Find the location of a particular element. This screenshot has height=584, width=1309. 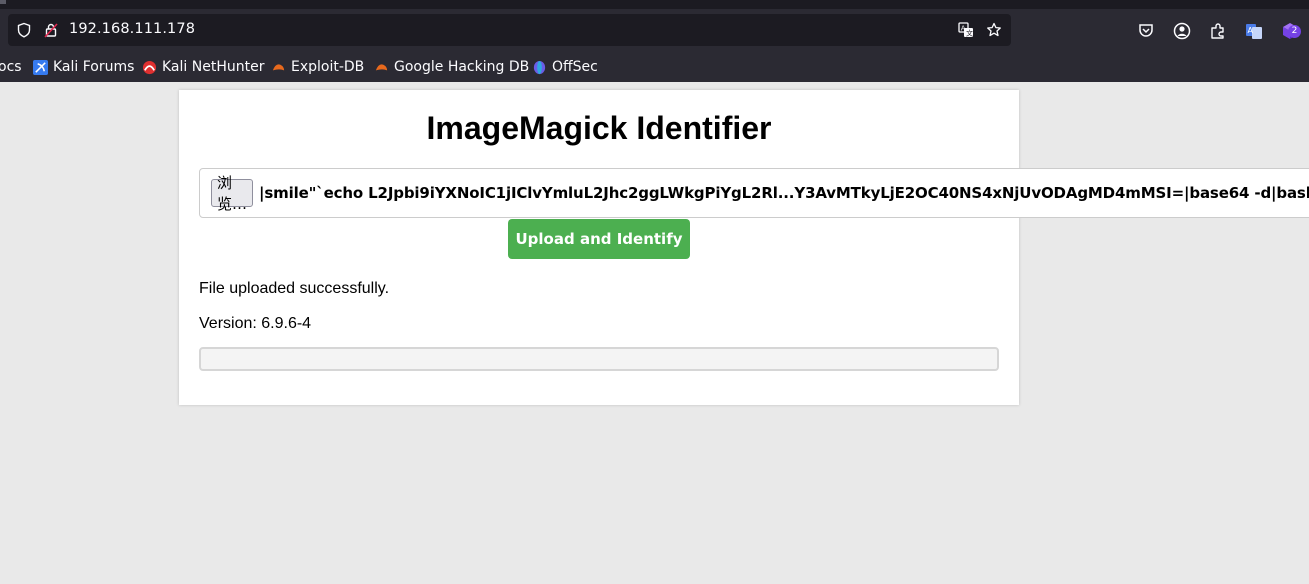

bookmark-label: Kali Forums is located at coordinates (94, 67).